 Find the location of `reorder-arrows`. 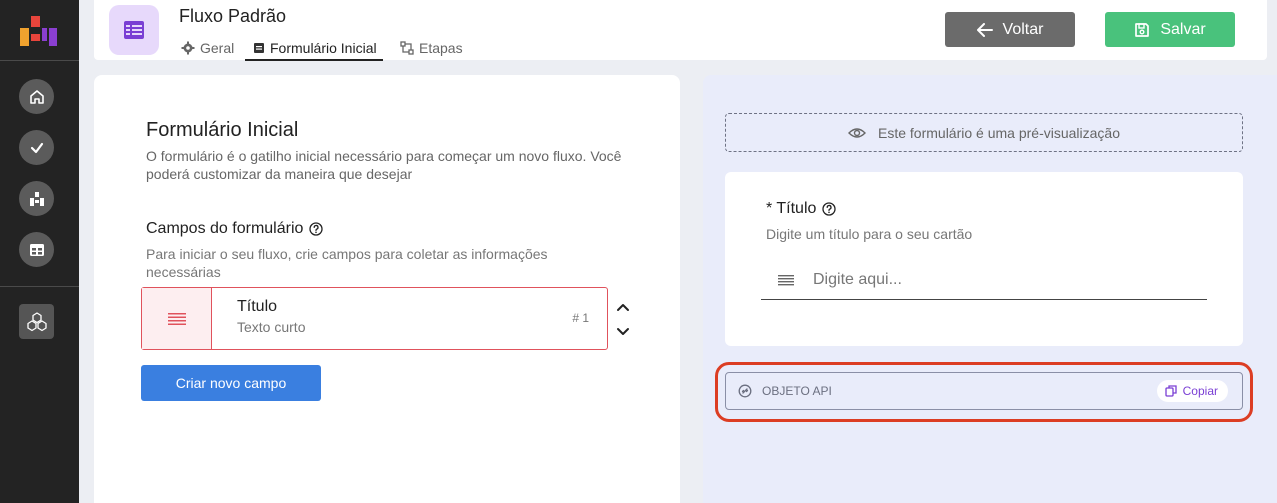

reorder-arrows is located at coordinates (623, 319).